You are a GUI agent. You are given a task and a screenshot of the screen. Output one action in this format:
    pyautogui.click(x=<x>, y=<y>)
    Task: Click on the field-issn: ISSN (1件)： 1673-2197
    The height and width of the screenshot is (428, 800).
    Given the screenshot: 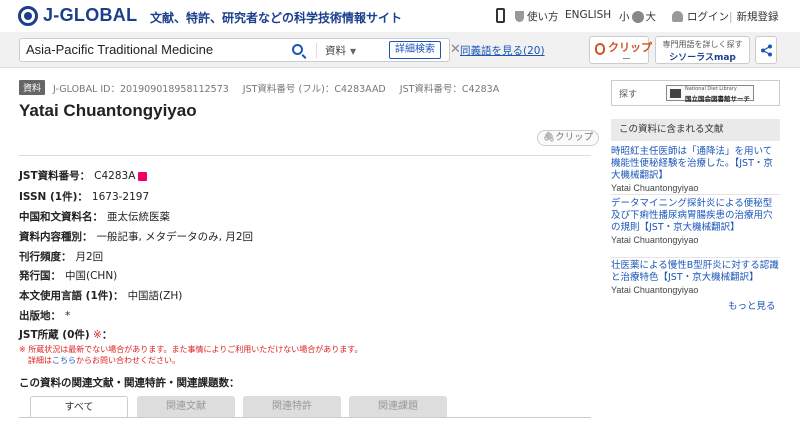 What is the action you would take?
    pyautogui.click(x=84, y=196)
    